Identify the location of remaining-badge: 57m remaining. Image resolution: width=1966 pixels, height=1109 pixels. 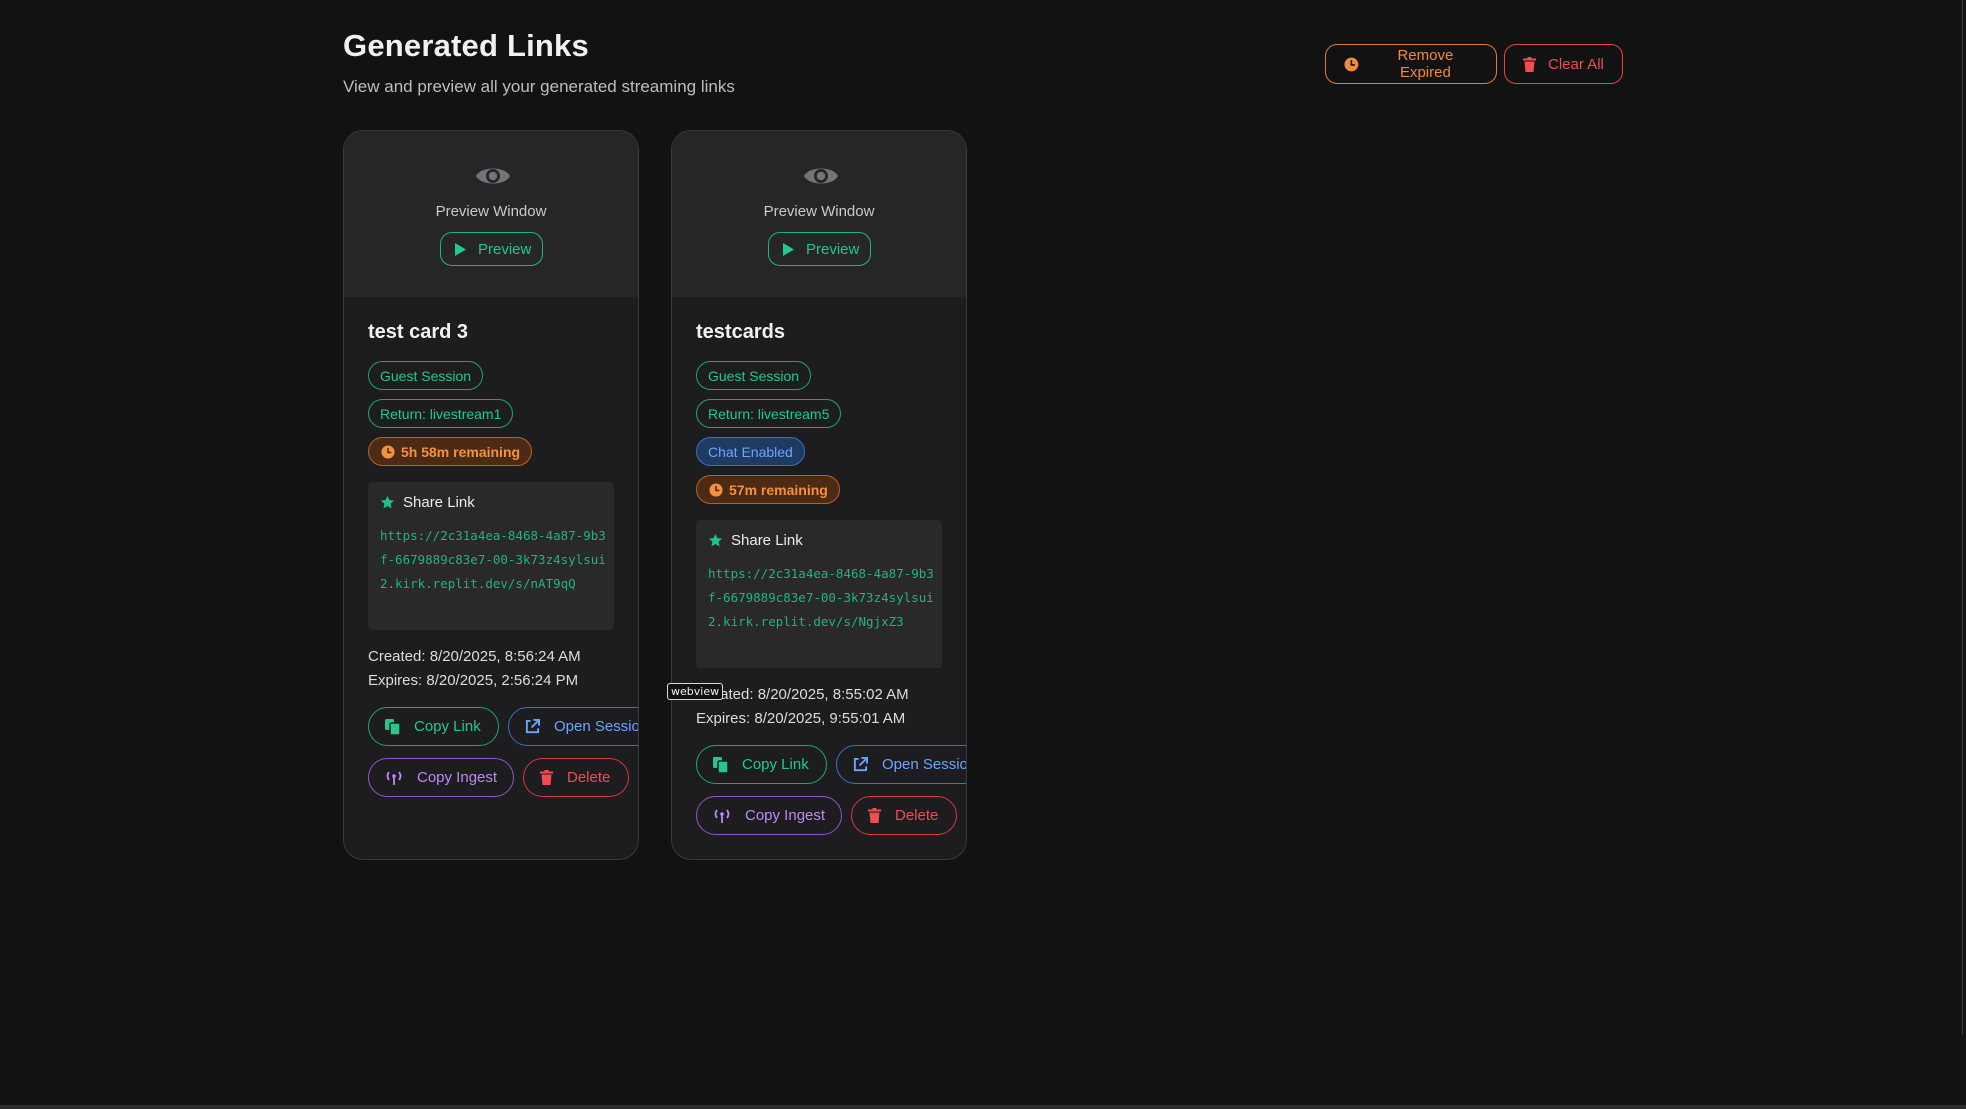
(768, 489).